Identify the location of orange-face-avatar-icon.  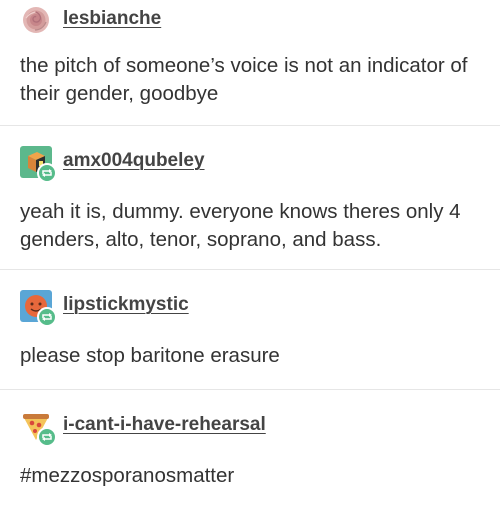
(38, 308).